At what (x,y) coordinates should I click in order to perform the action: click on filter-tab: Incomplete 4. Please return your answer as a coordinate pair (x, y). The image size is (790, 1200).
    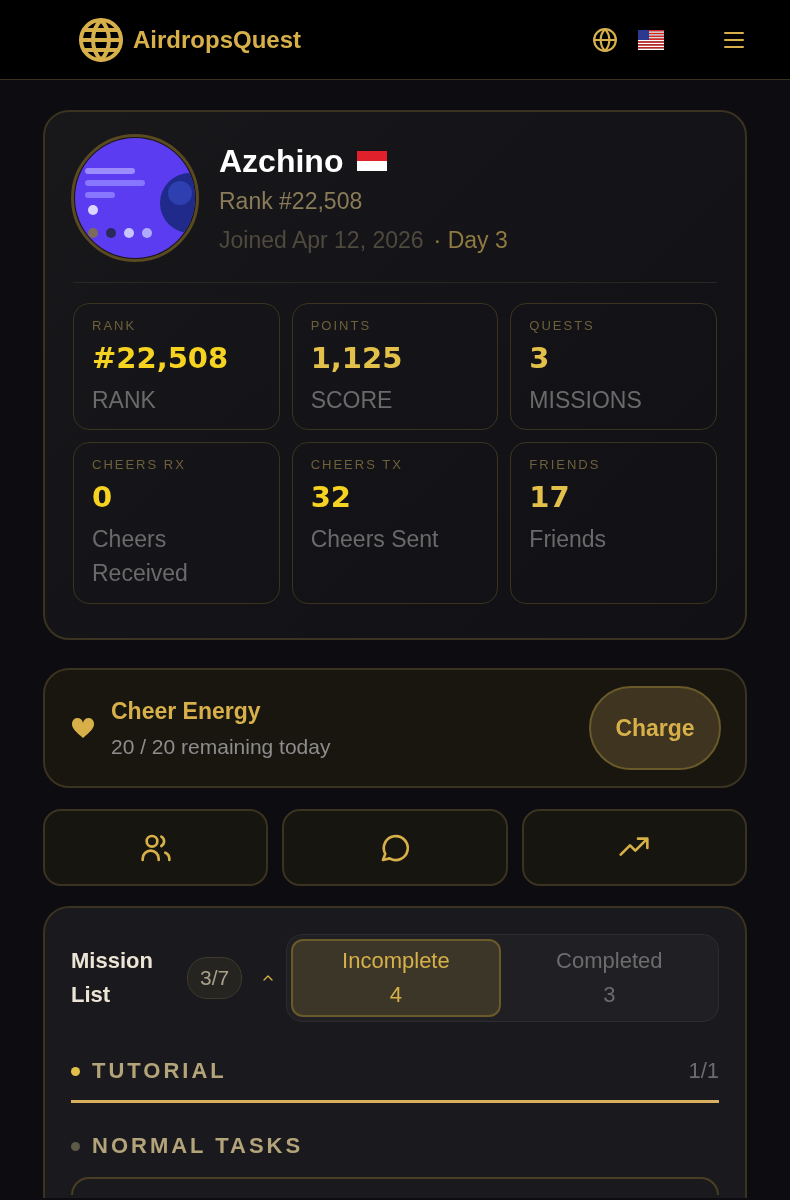
    Looking at the image, I should click on (396, 978).